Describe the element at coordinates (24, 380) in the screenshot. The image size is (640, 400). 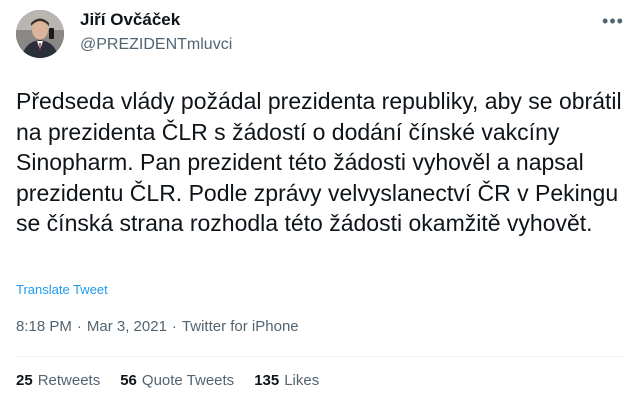
I see `retweets-count: 25` at that location.